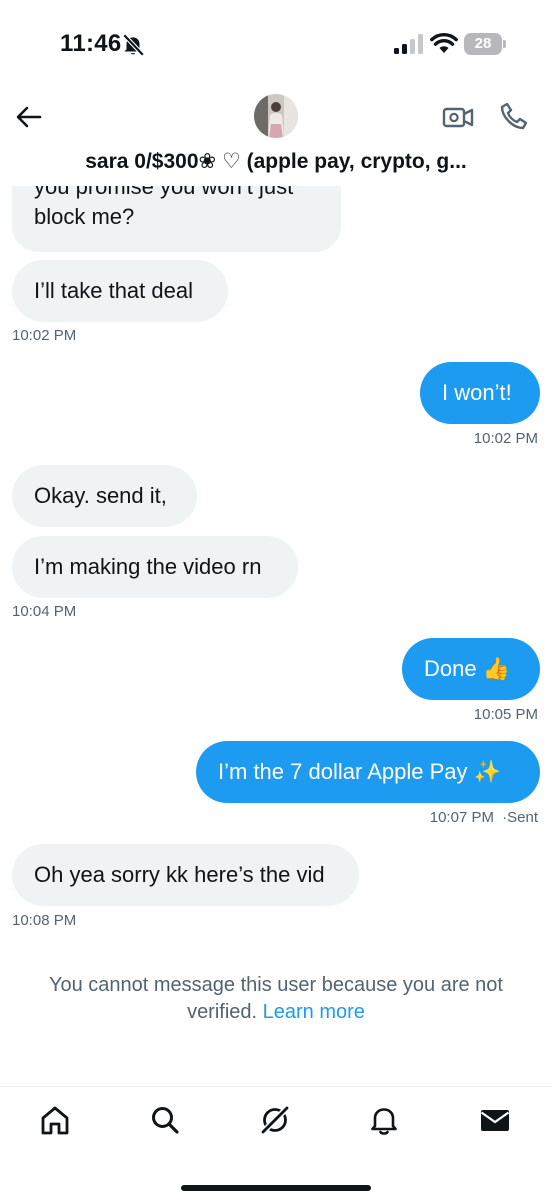 The width and height of the screenshot is (552, 1200). What do you see at coordinates (155, 567) in the screenshot?
I see `message-bubble-incoming: I’m making the video rn` at bounding box center [155, 567].